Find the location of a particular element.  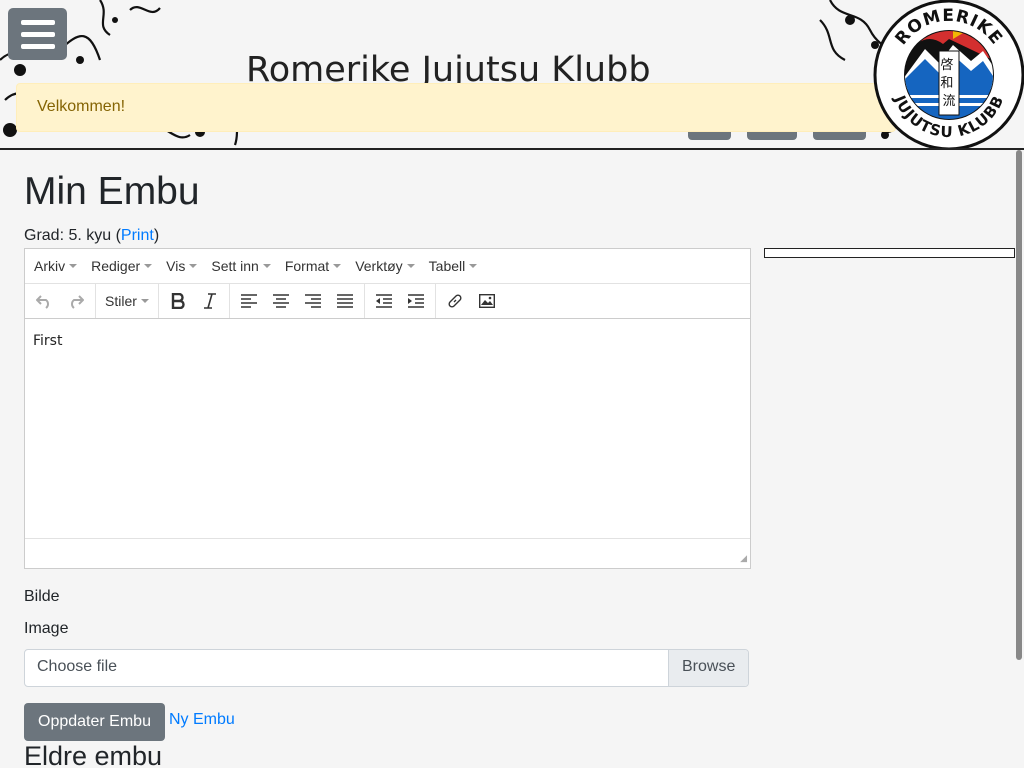

image-file-input: Choose file Browse is located at coordinates (386, 668).